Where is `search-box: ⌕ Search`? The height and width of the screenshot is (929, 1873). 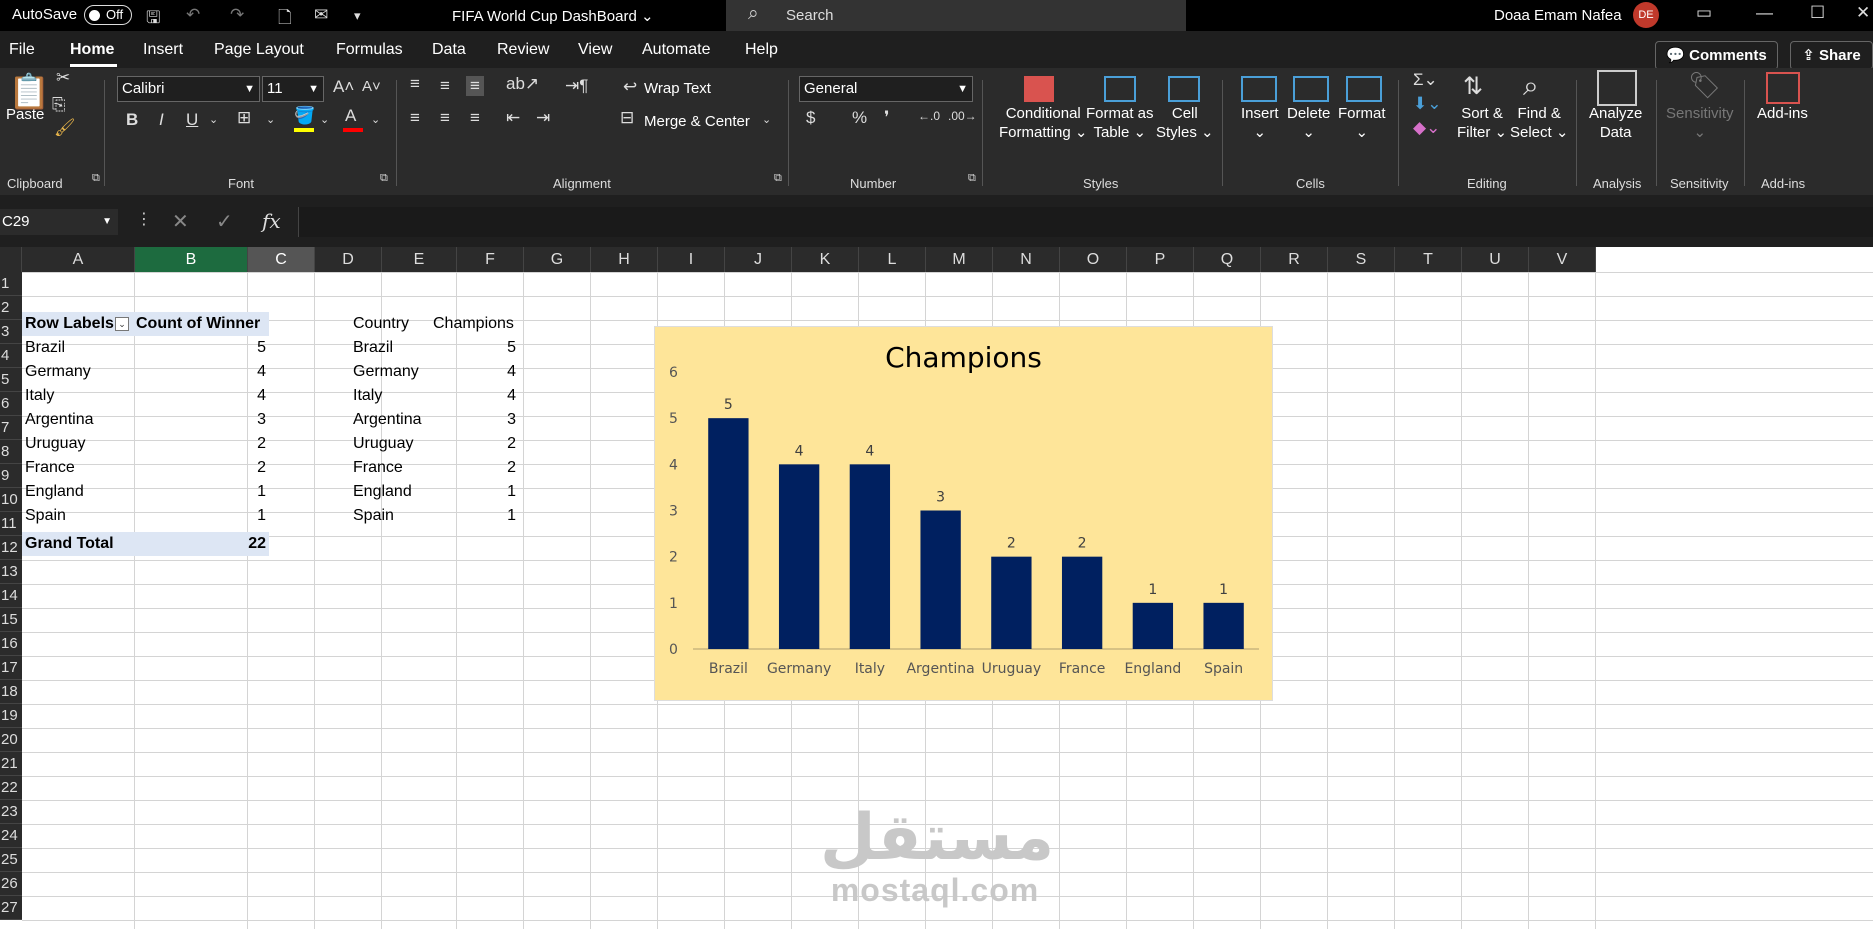
search-box: ⌕ Search is located at coordinates (956, 15).